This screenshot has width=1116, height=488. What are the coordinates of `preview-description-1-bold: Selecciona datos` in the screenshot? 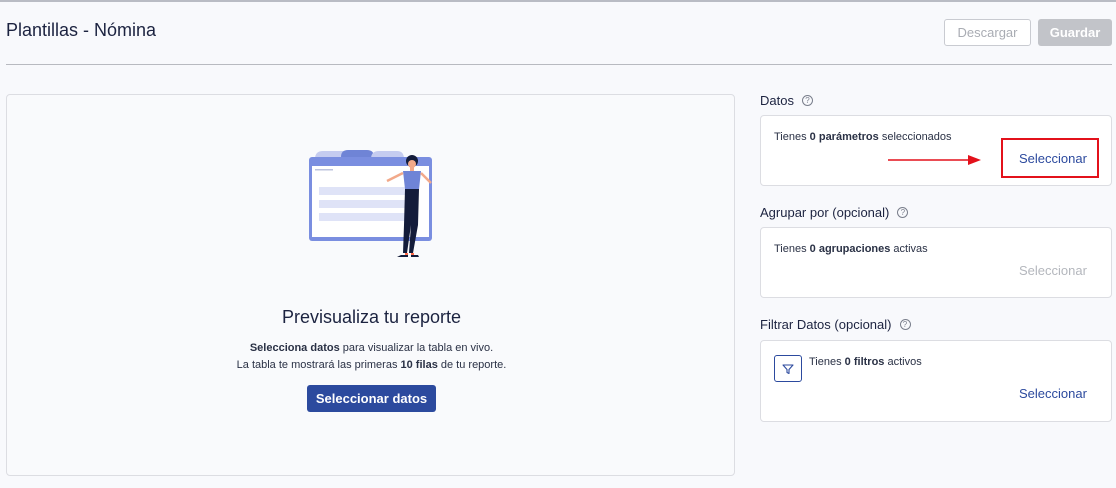 It's located at (294, 348).